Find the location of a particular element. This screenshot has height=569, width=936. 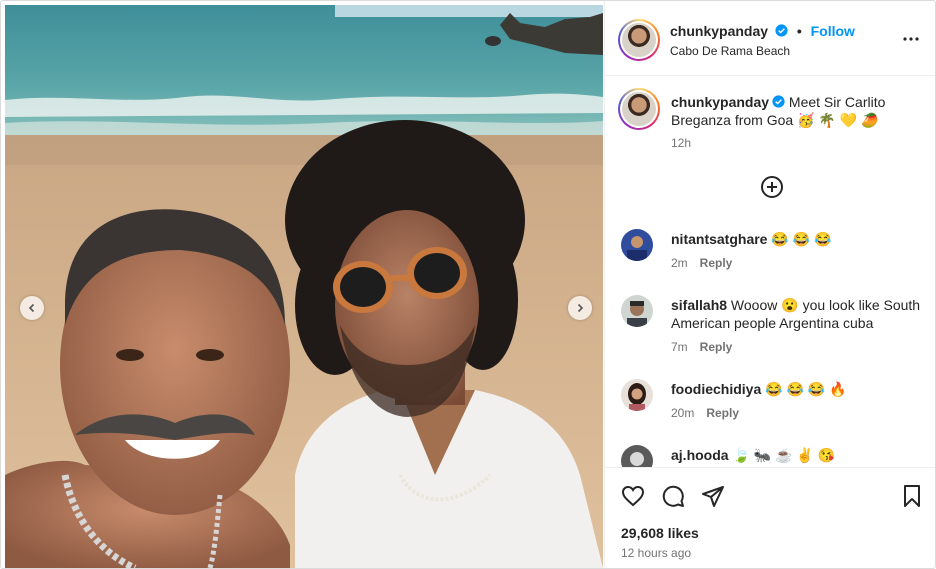

next-image-button is located at coordinates (580, 308).